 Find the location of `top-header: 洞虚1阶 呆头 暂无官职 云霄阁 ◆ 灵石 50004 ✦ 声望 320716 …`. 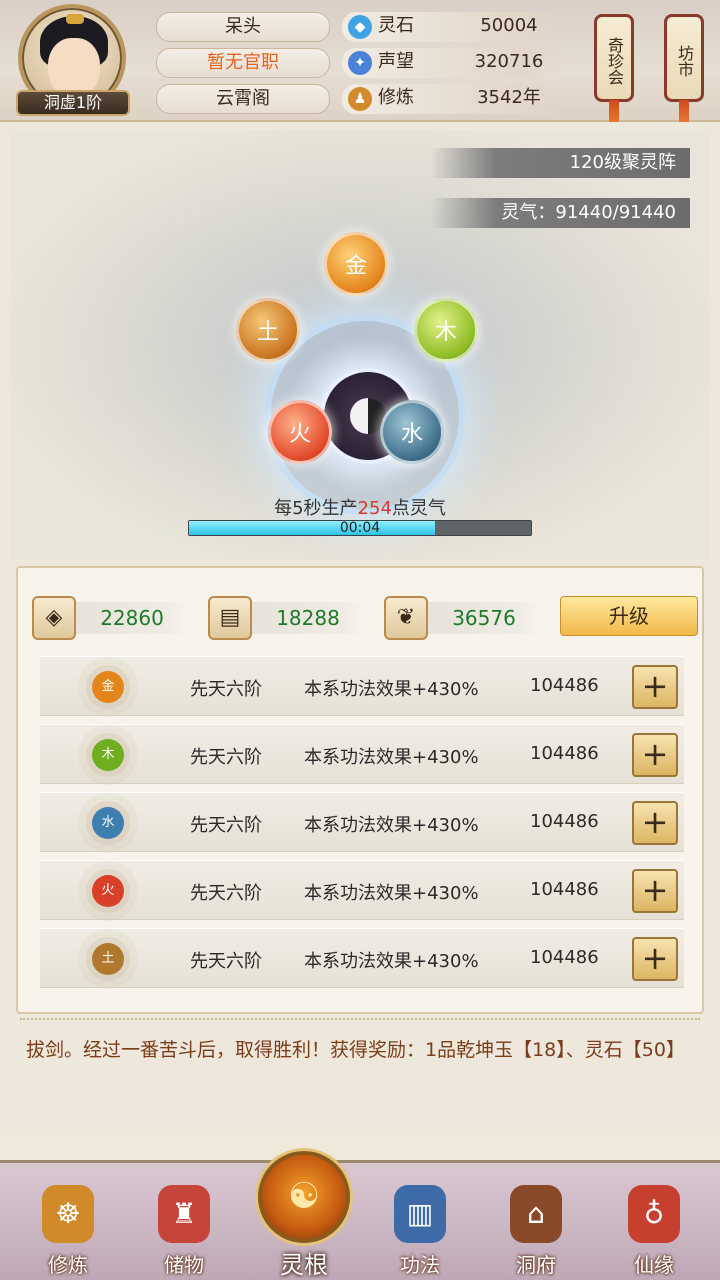

top-header: 洞虚1阶 呆头 暂无官职 云霄阁 ◆ 灵石 50004 ✦ 声望 320716 … is located at coordinates (360, 65).